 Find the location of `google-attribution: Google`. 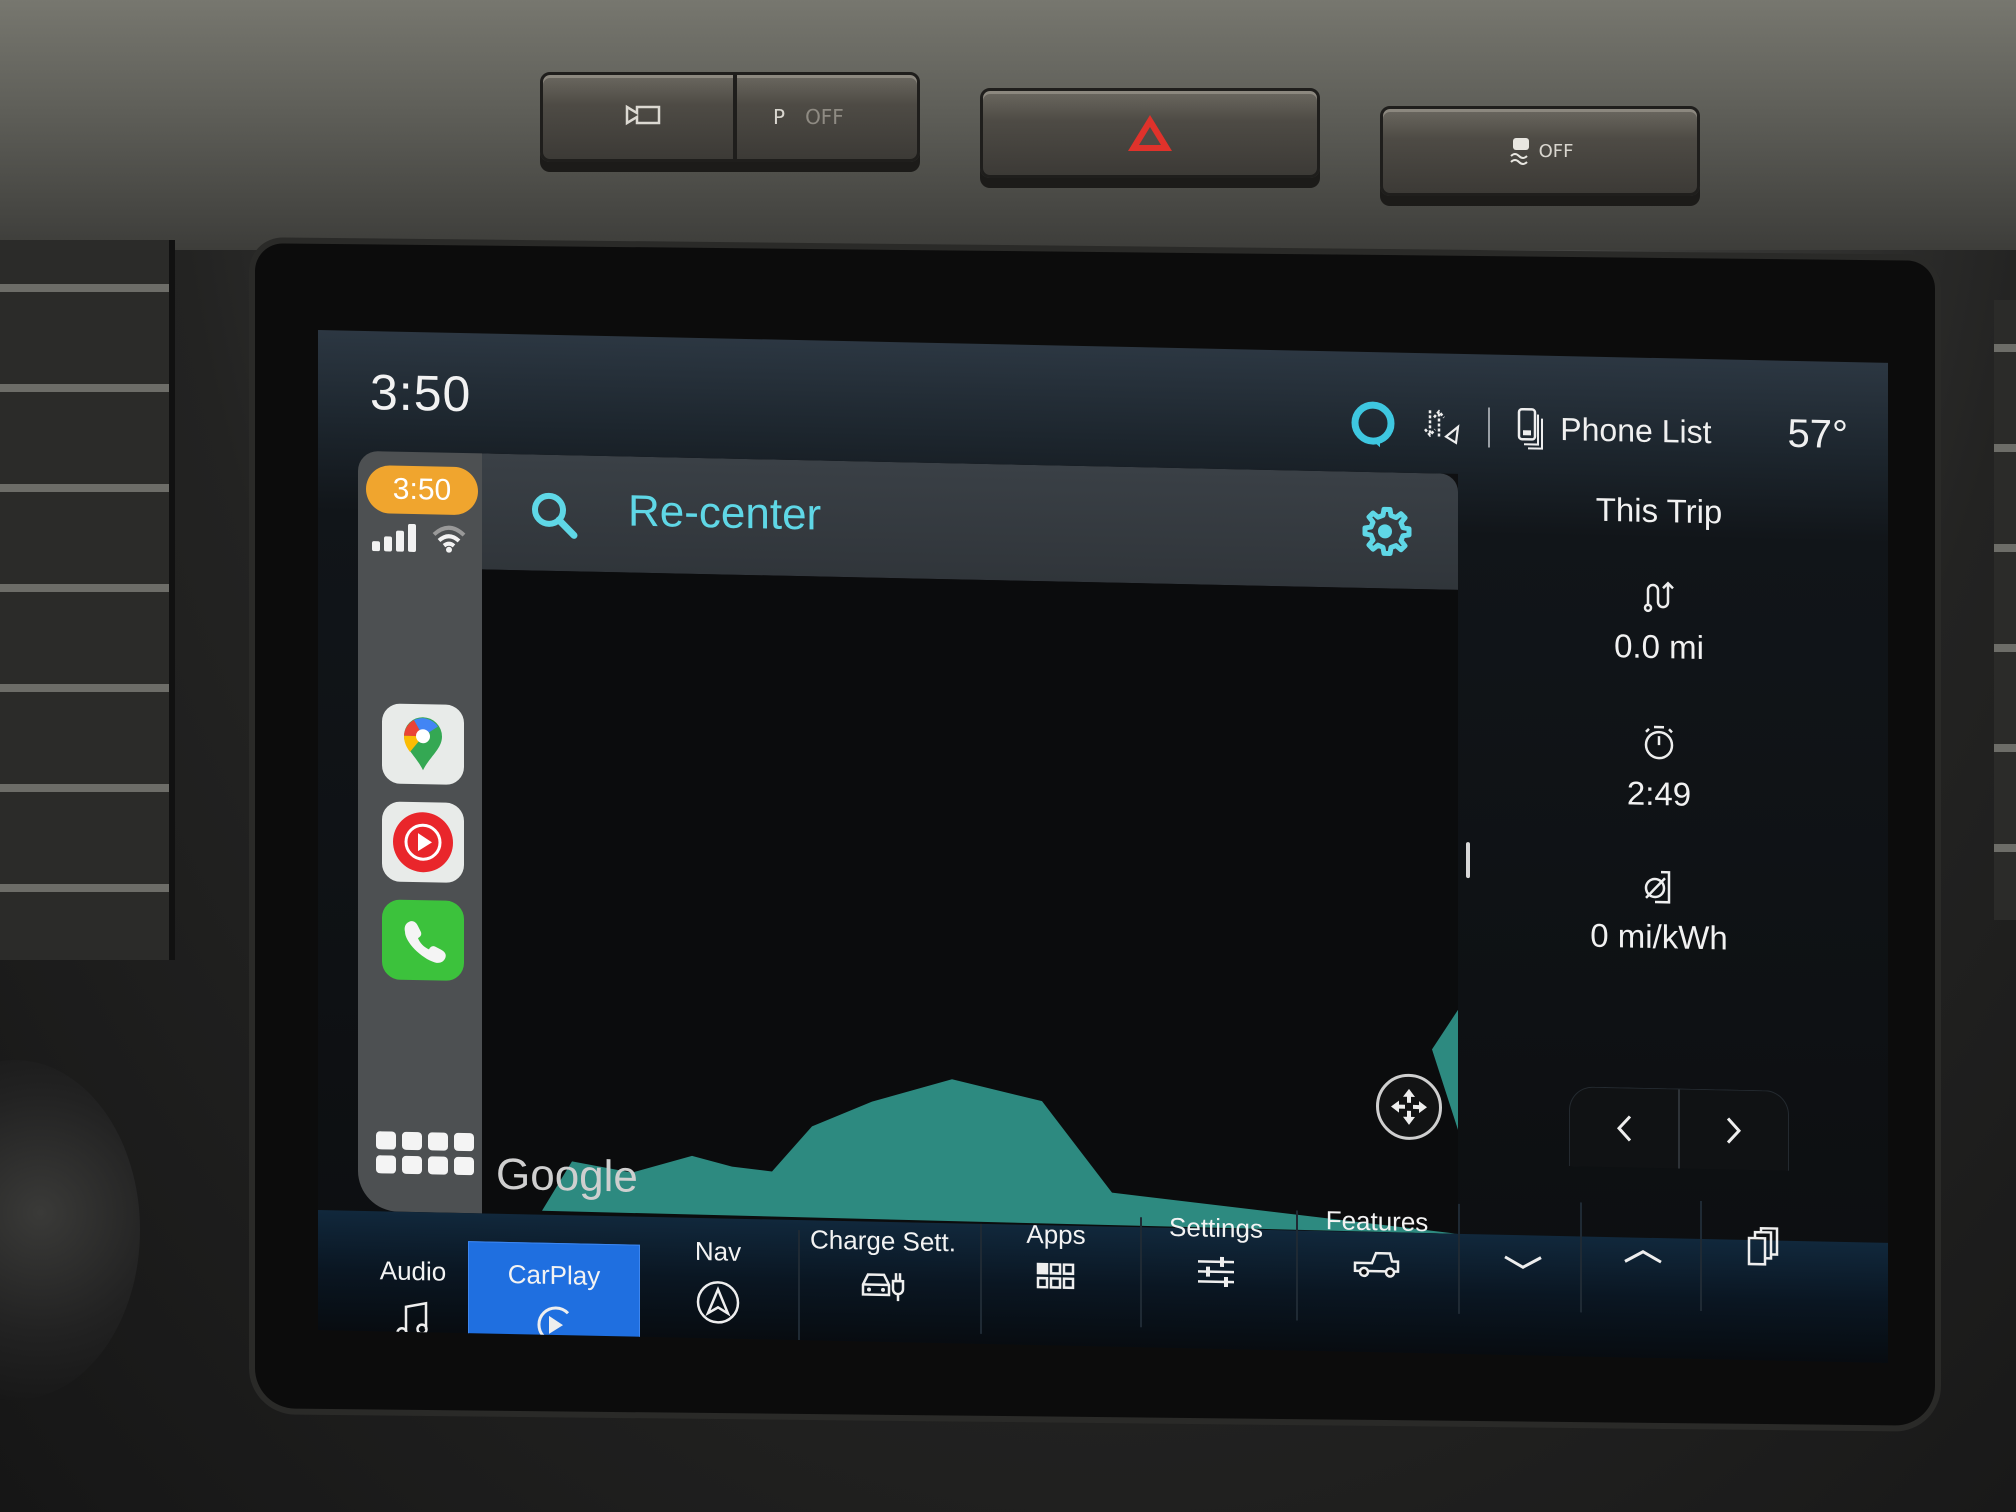

google-attribution: Google is located at coordinates (567, 1175).